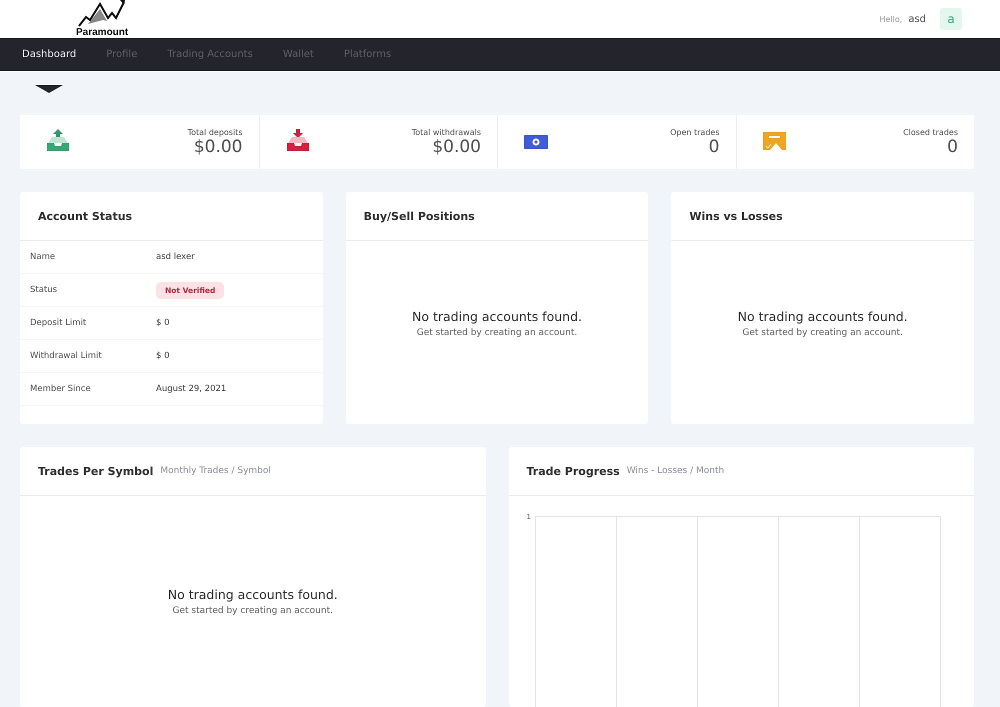  Describe the element at coordinates (66, 356) in the screenshot. I see `info-label: Withdrawal Limit` at that location.